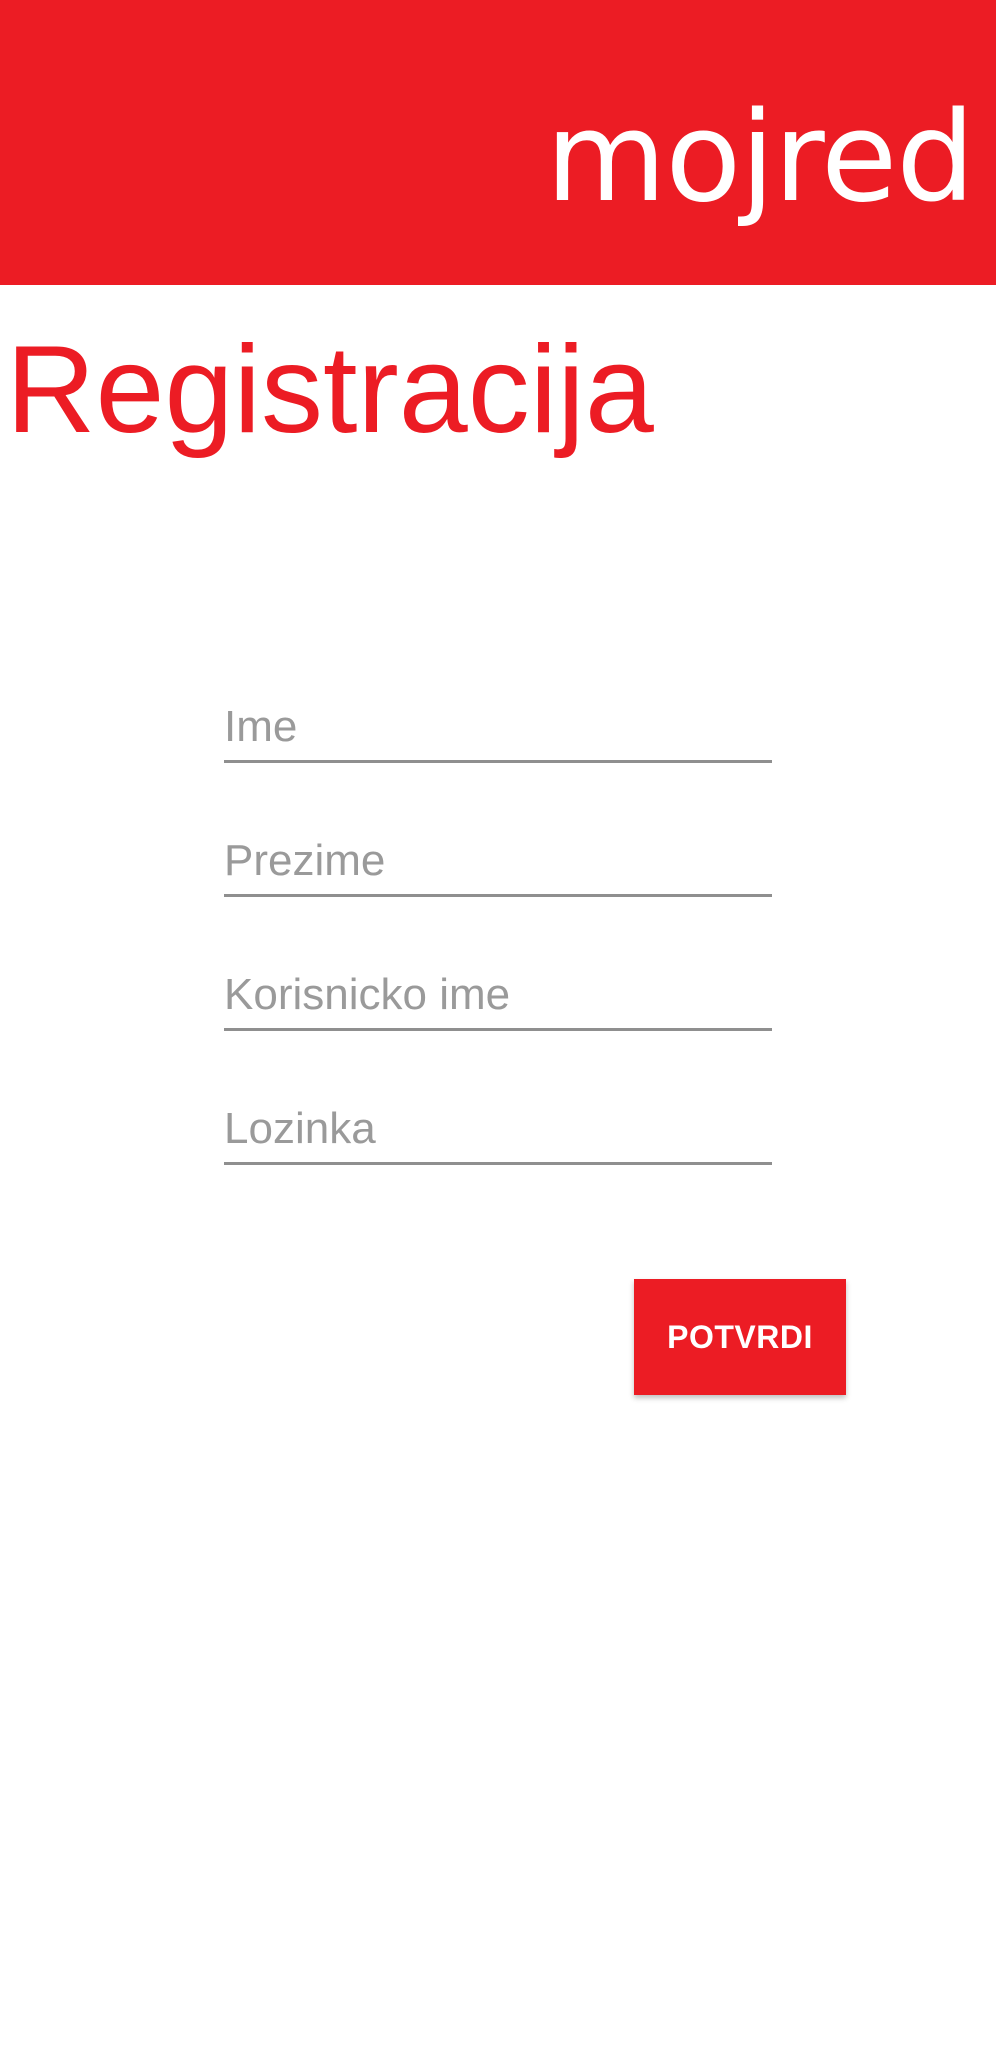 The width and height of the screenshot is (996, 2048). I want to click on page-title: Registracija, so click(330, 390).